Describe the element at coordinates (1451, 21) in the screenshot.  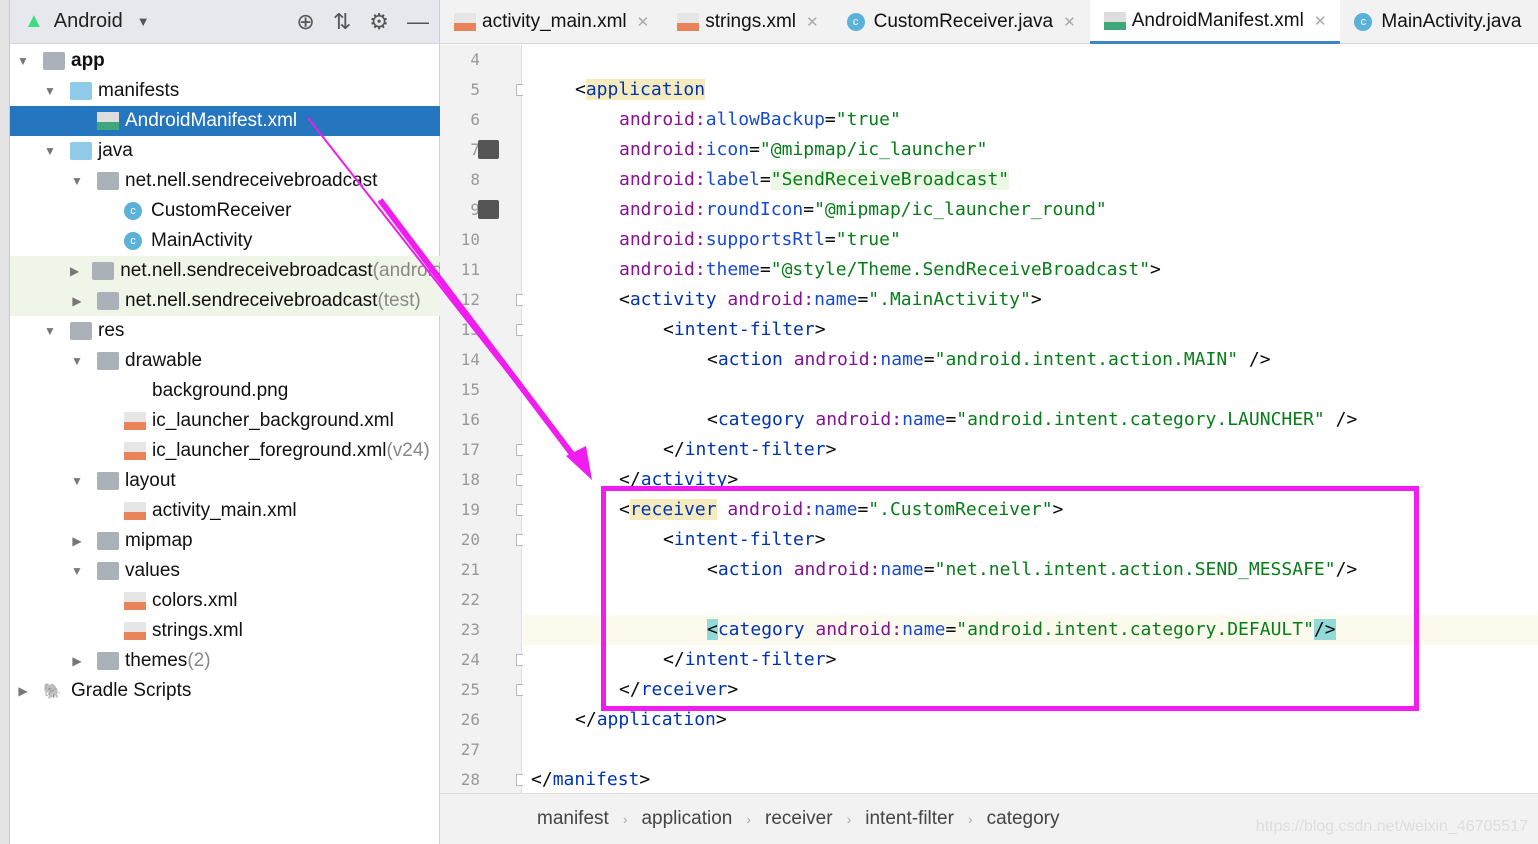
I see `tab-label: MainActivity.java` at that location.